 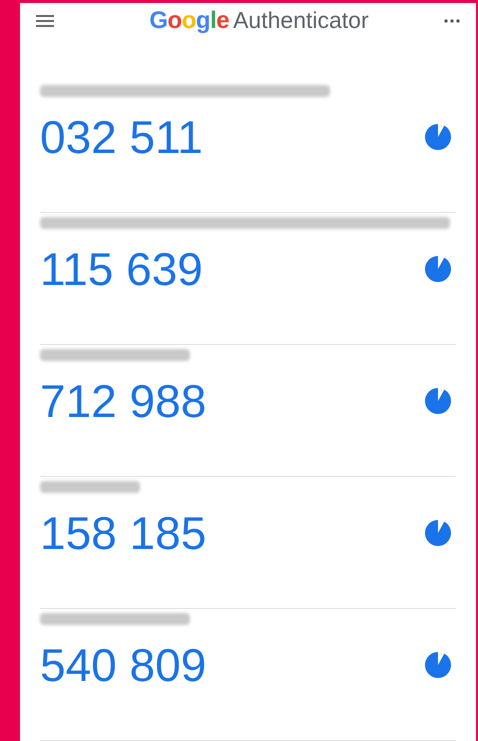 I want to click on logo-wordmark: Google, so click(x=189, y=21).